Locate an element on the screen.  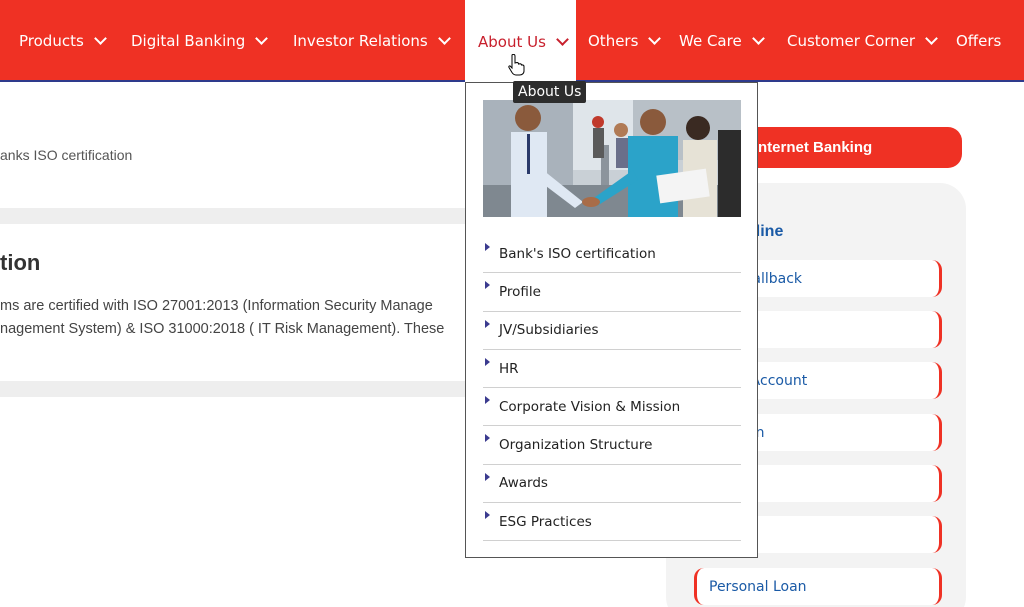
nav-others-label: Others is located at coordinates (613, 41).